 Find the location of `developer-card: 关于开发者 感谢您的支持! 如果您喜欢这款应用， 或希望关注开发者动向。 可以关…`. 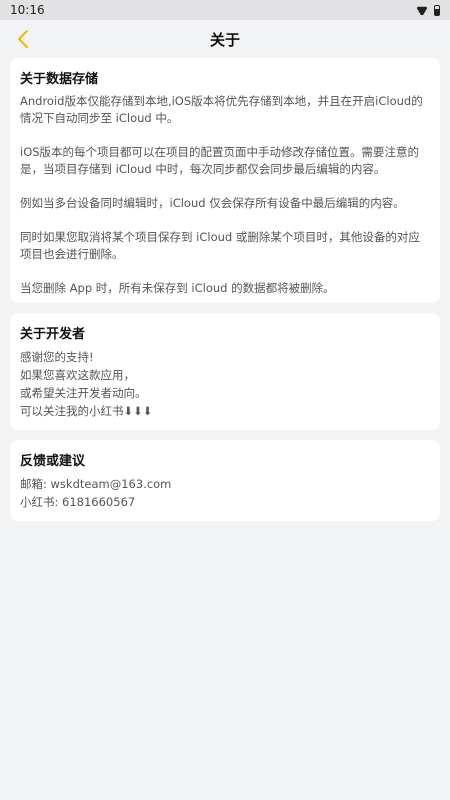

developer-card: 关于开发者 感谢您的支持! 如果您喜欢这款应用， 或希望关注开发者动向。 可以关… is located at coordinates (225, 371).